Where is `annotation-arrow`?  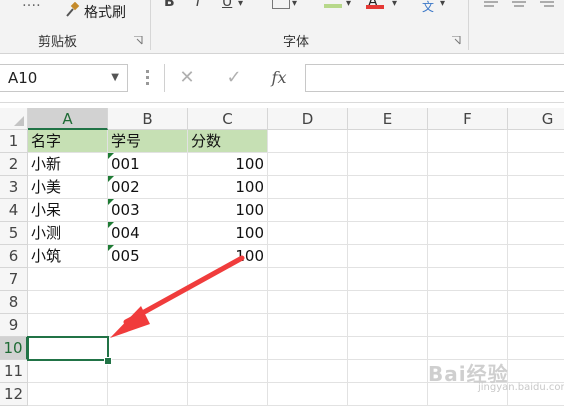 annotation-arrow is located at coordinates (177, 296).